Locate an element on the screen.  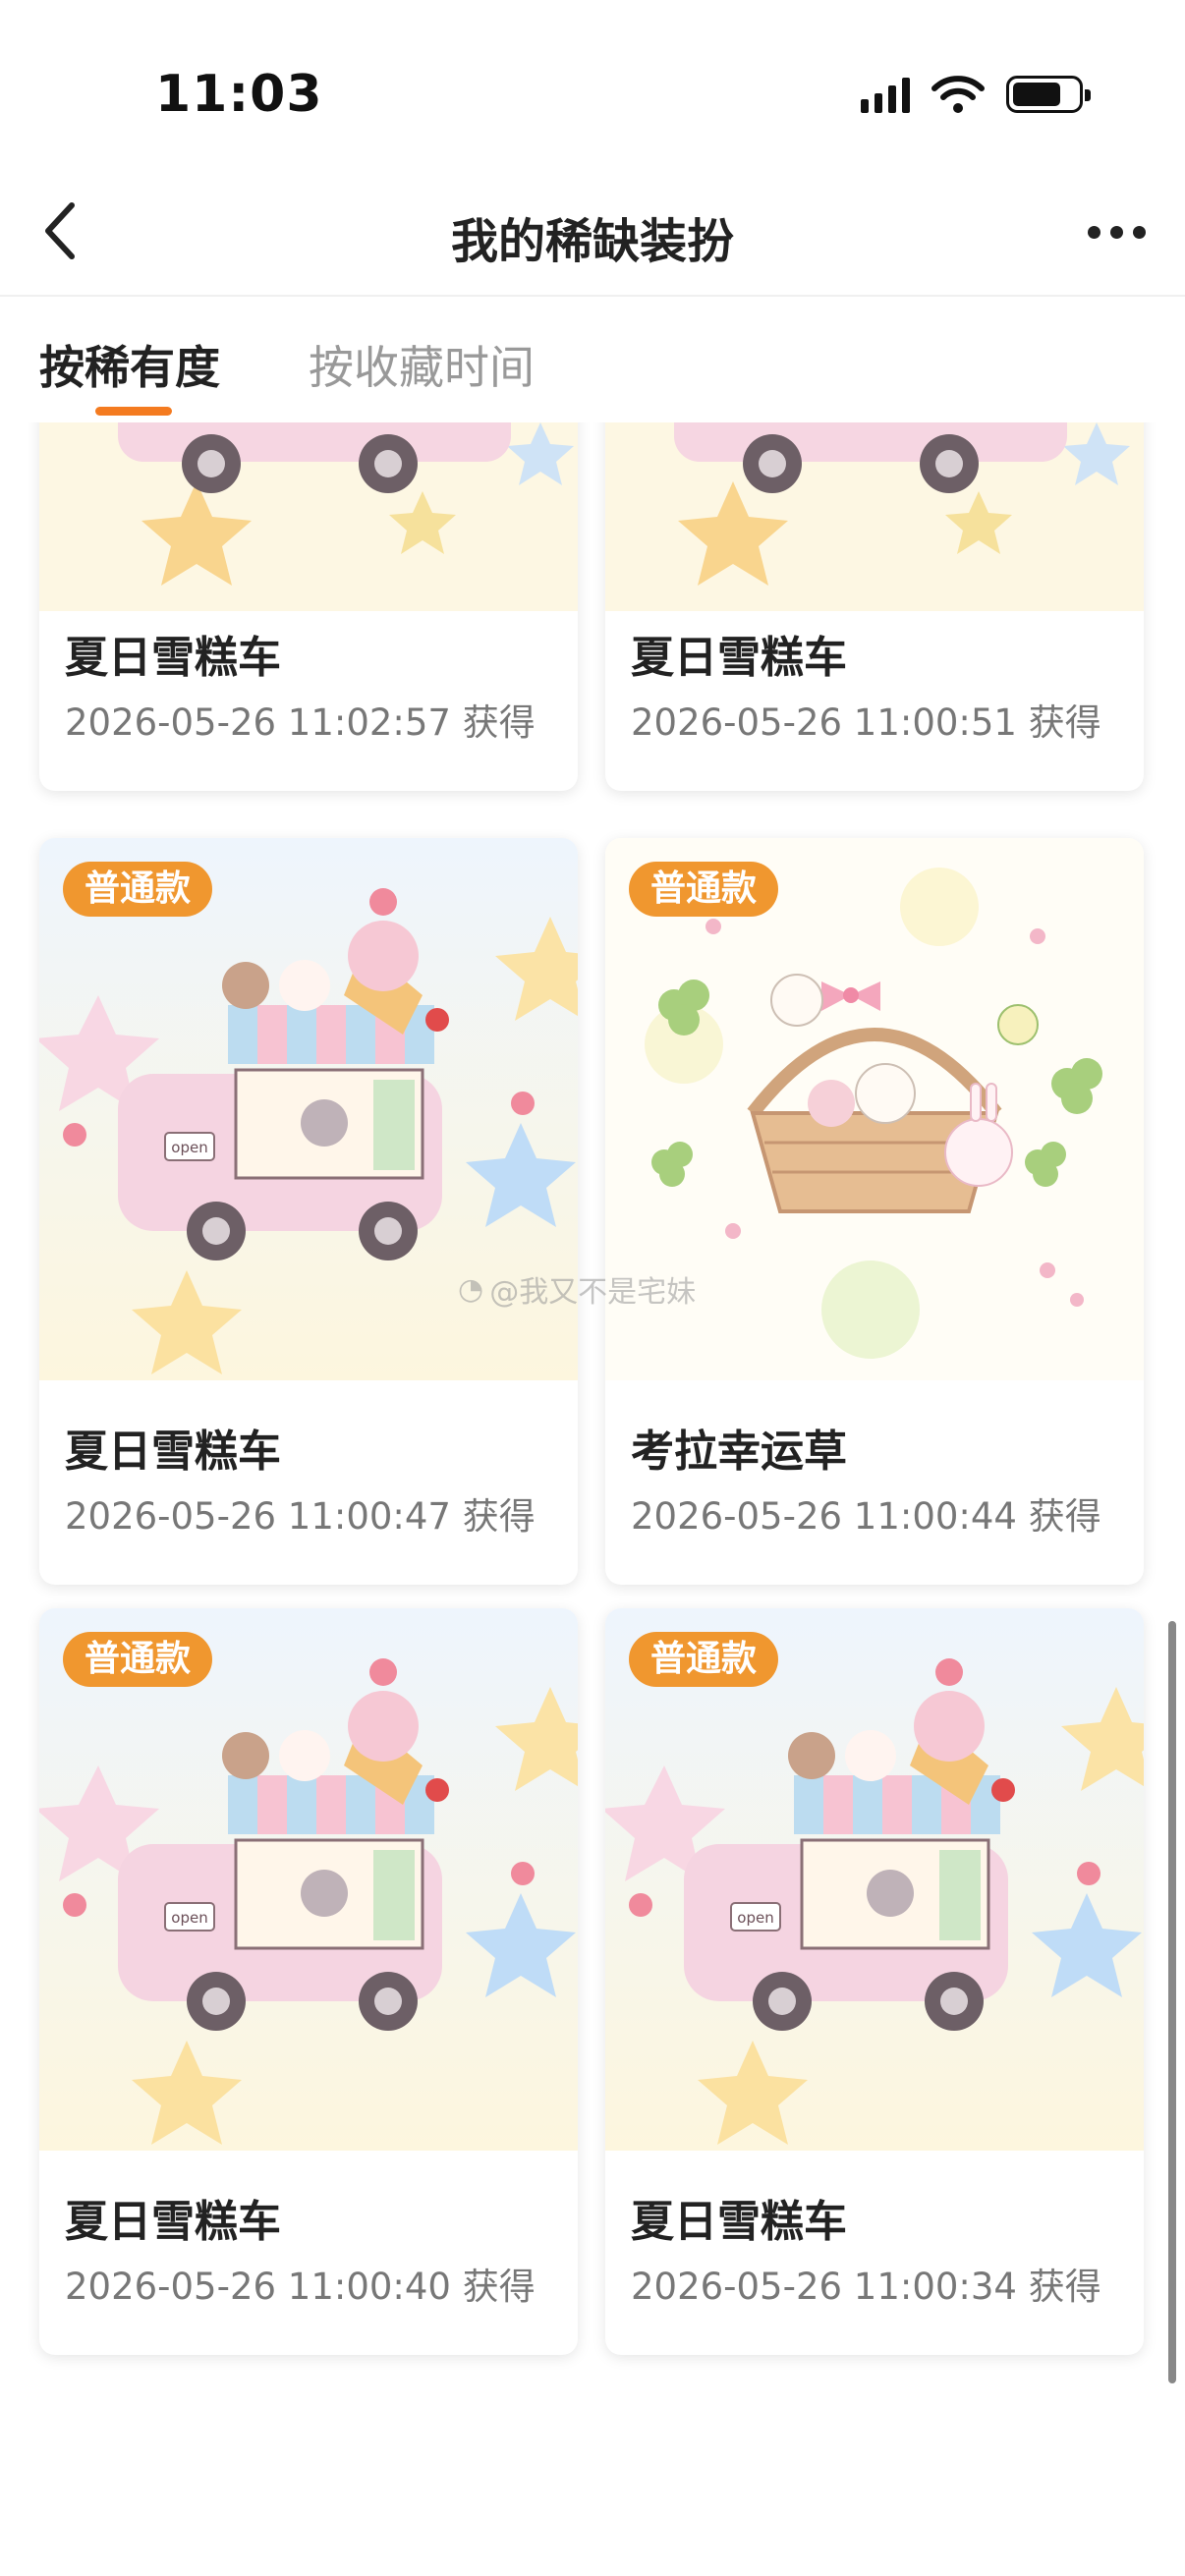
item-card: 夏日雪糕车 2026-05-26 11:00:51 获得 is located at coordinates (875, 606).